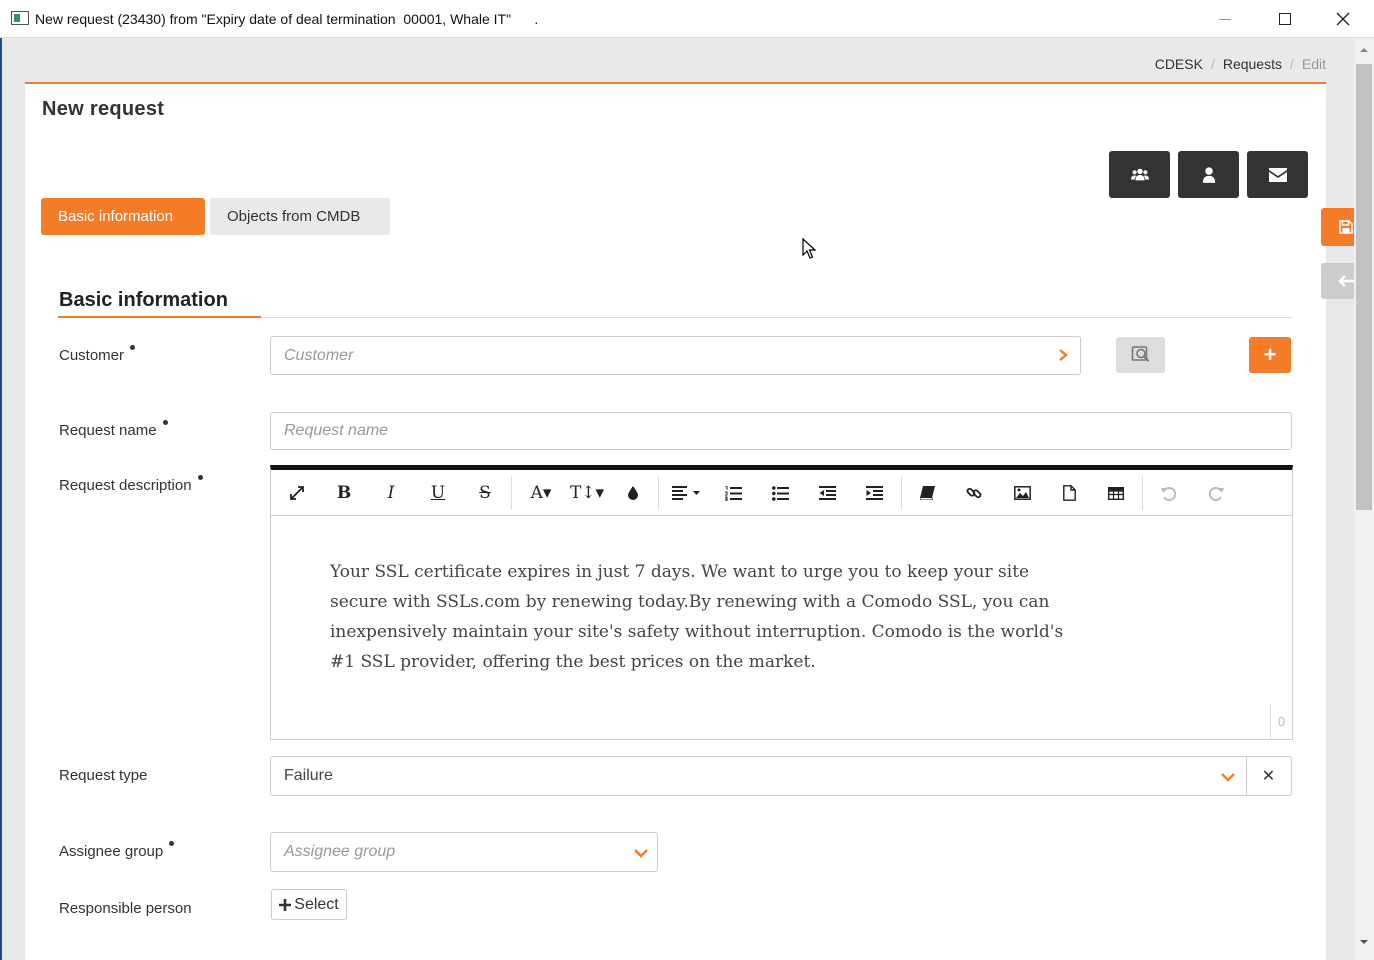 Image resolution: width=1374 pixels, height=960 pixels. Describe the element at coordinates (143, 300) in the screenshot. I see `section-title: Basic information` at that location.